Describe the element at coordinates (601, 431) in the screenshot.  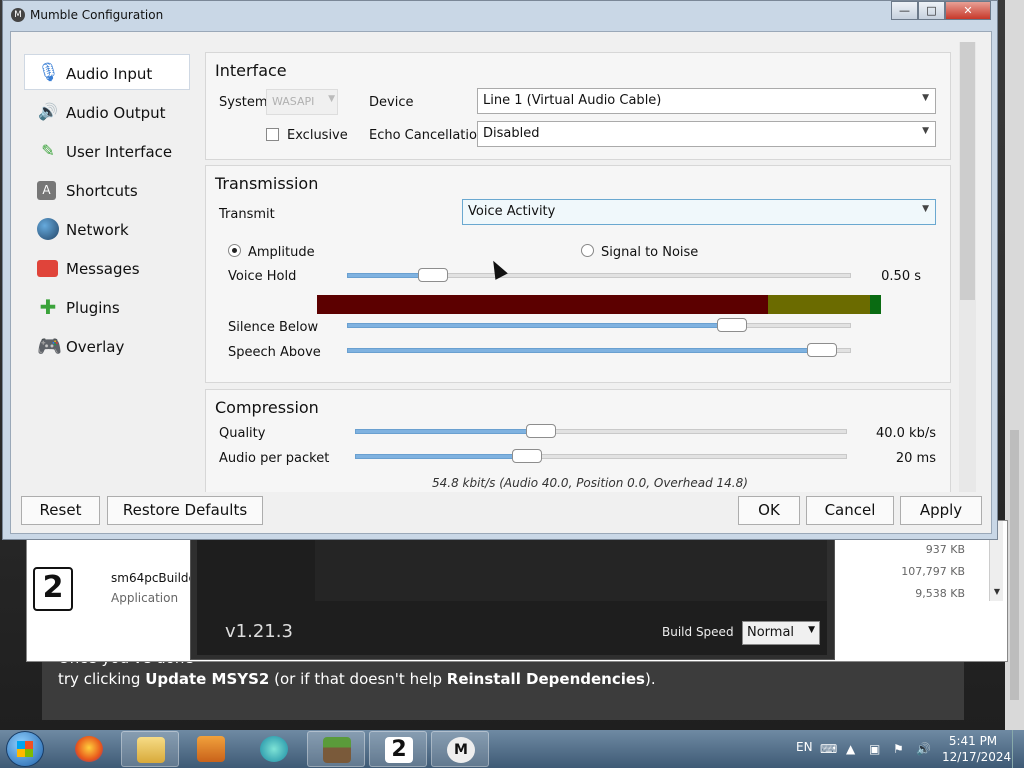
I see `quality-slider` at that location.